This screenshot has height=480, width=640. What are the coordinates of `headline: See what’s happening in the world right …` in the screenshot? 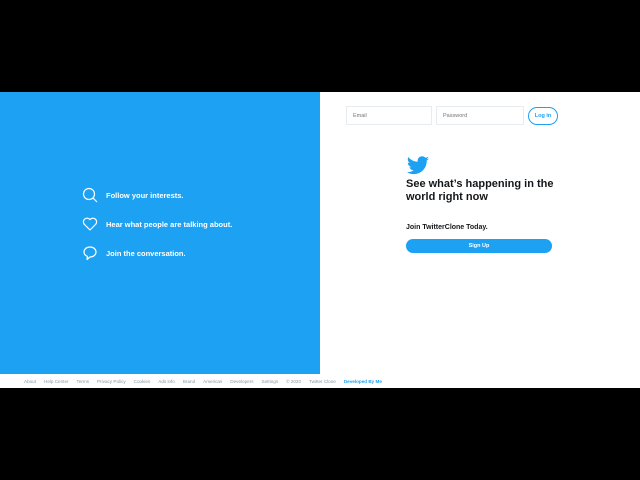 It's located at (480, 190).